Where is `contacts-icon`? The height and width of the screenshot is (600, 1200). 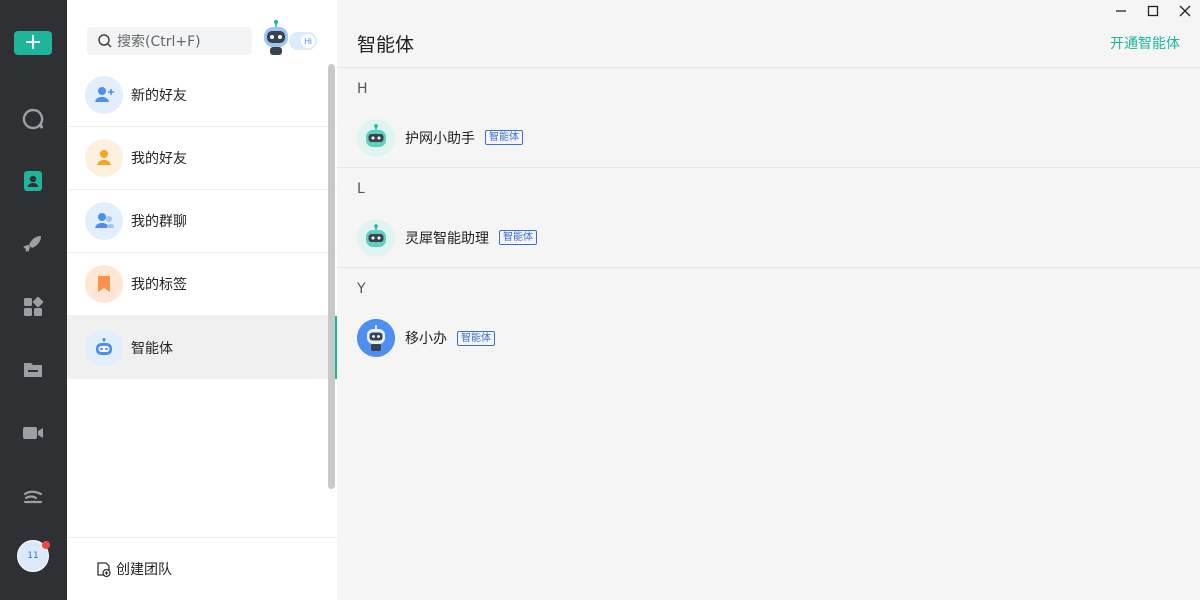
contacts-icon is located at coordinates (33, 181).